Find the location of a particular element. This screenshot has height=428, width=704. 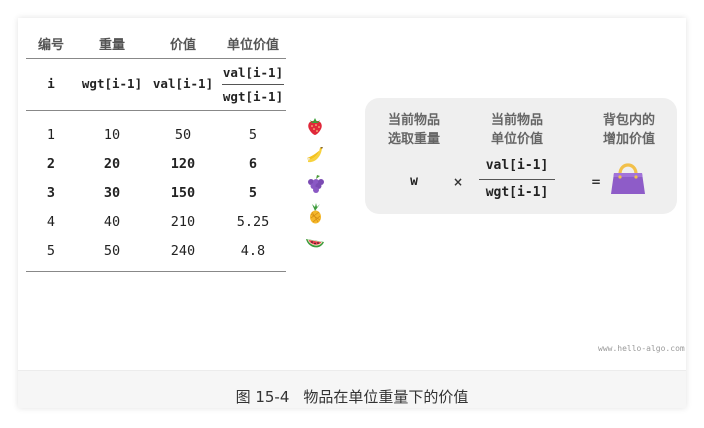

header-unit-value: 单位价值 is located at coordinates (252, 45).